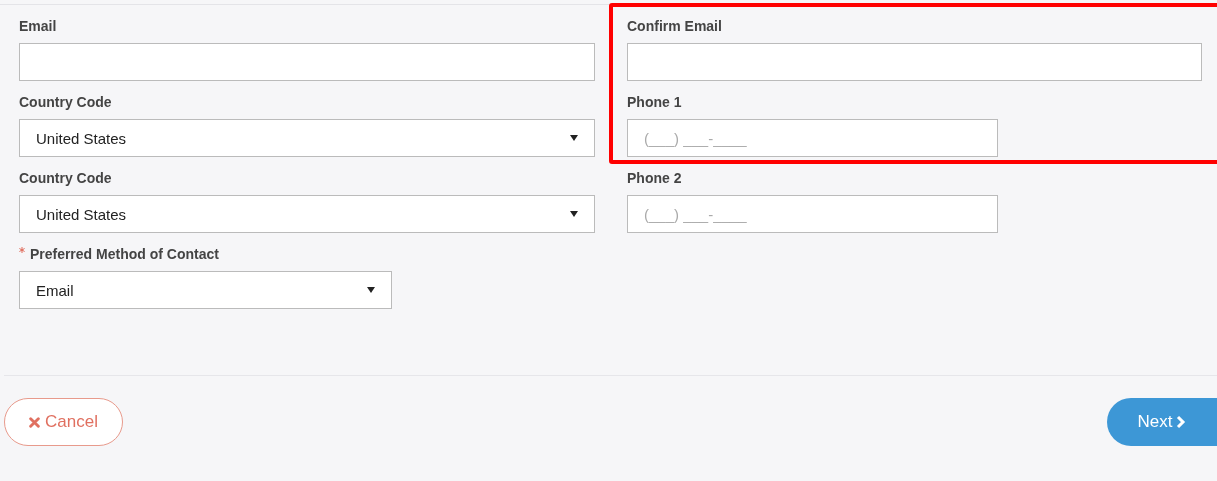 The width and height of the screenshot is (1217, 481). I want to click on required-icon, so click(22, 250).